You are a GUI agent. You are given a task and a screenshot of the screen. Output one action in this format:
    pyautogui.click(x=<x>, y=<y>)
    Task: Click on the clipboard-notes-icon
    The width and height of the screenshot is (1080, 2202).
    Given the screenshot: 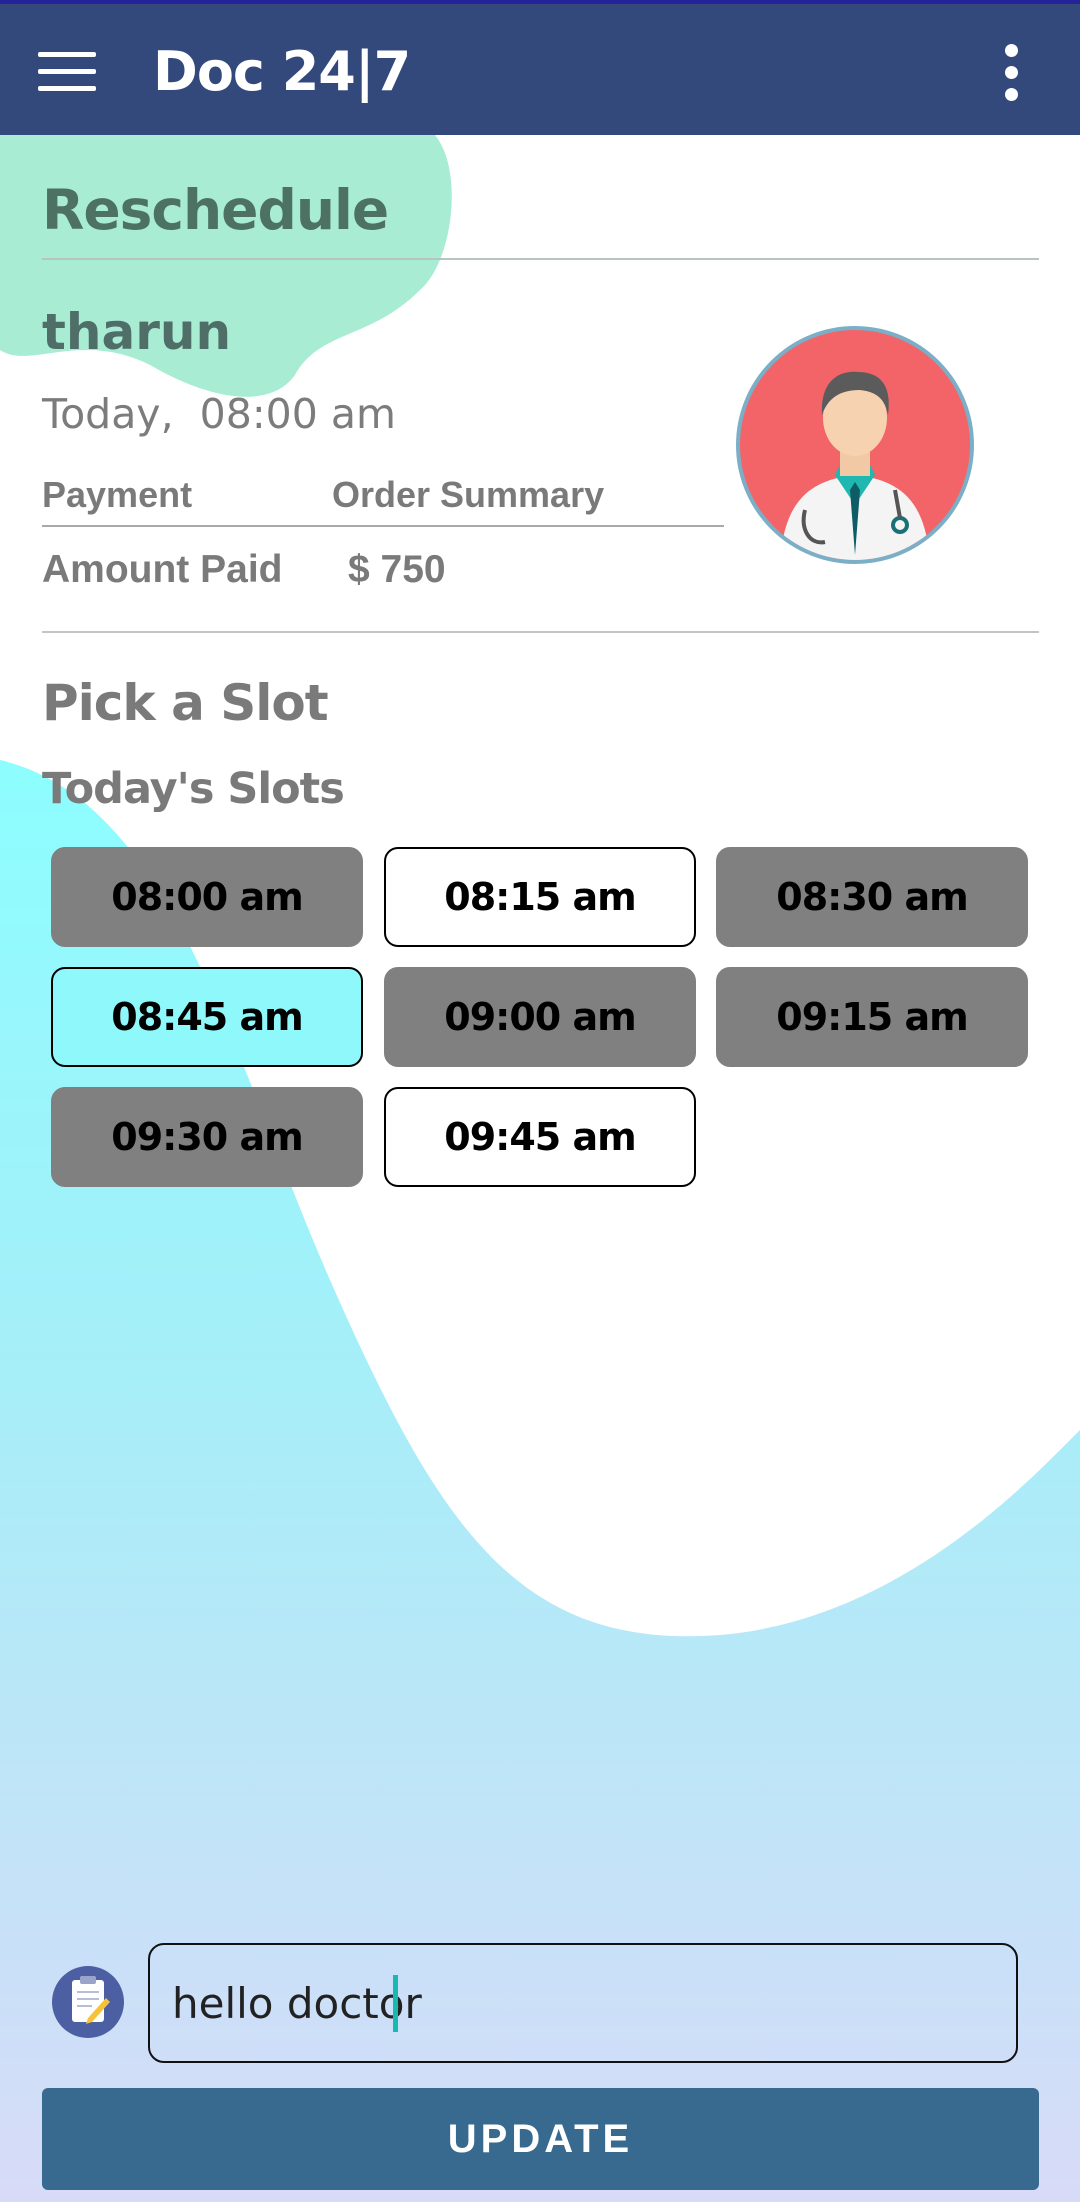 What is the action you would take?
    pyautogui.click(x=88, y=2002)
    